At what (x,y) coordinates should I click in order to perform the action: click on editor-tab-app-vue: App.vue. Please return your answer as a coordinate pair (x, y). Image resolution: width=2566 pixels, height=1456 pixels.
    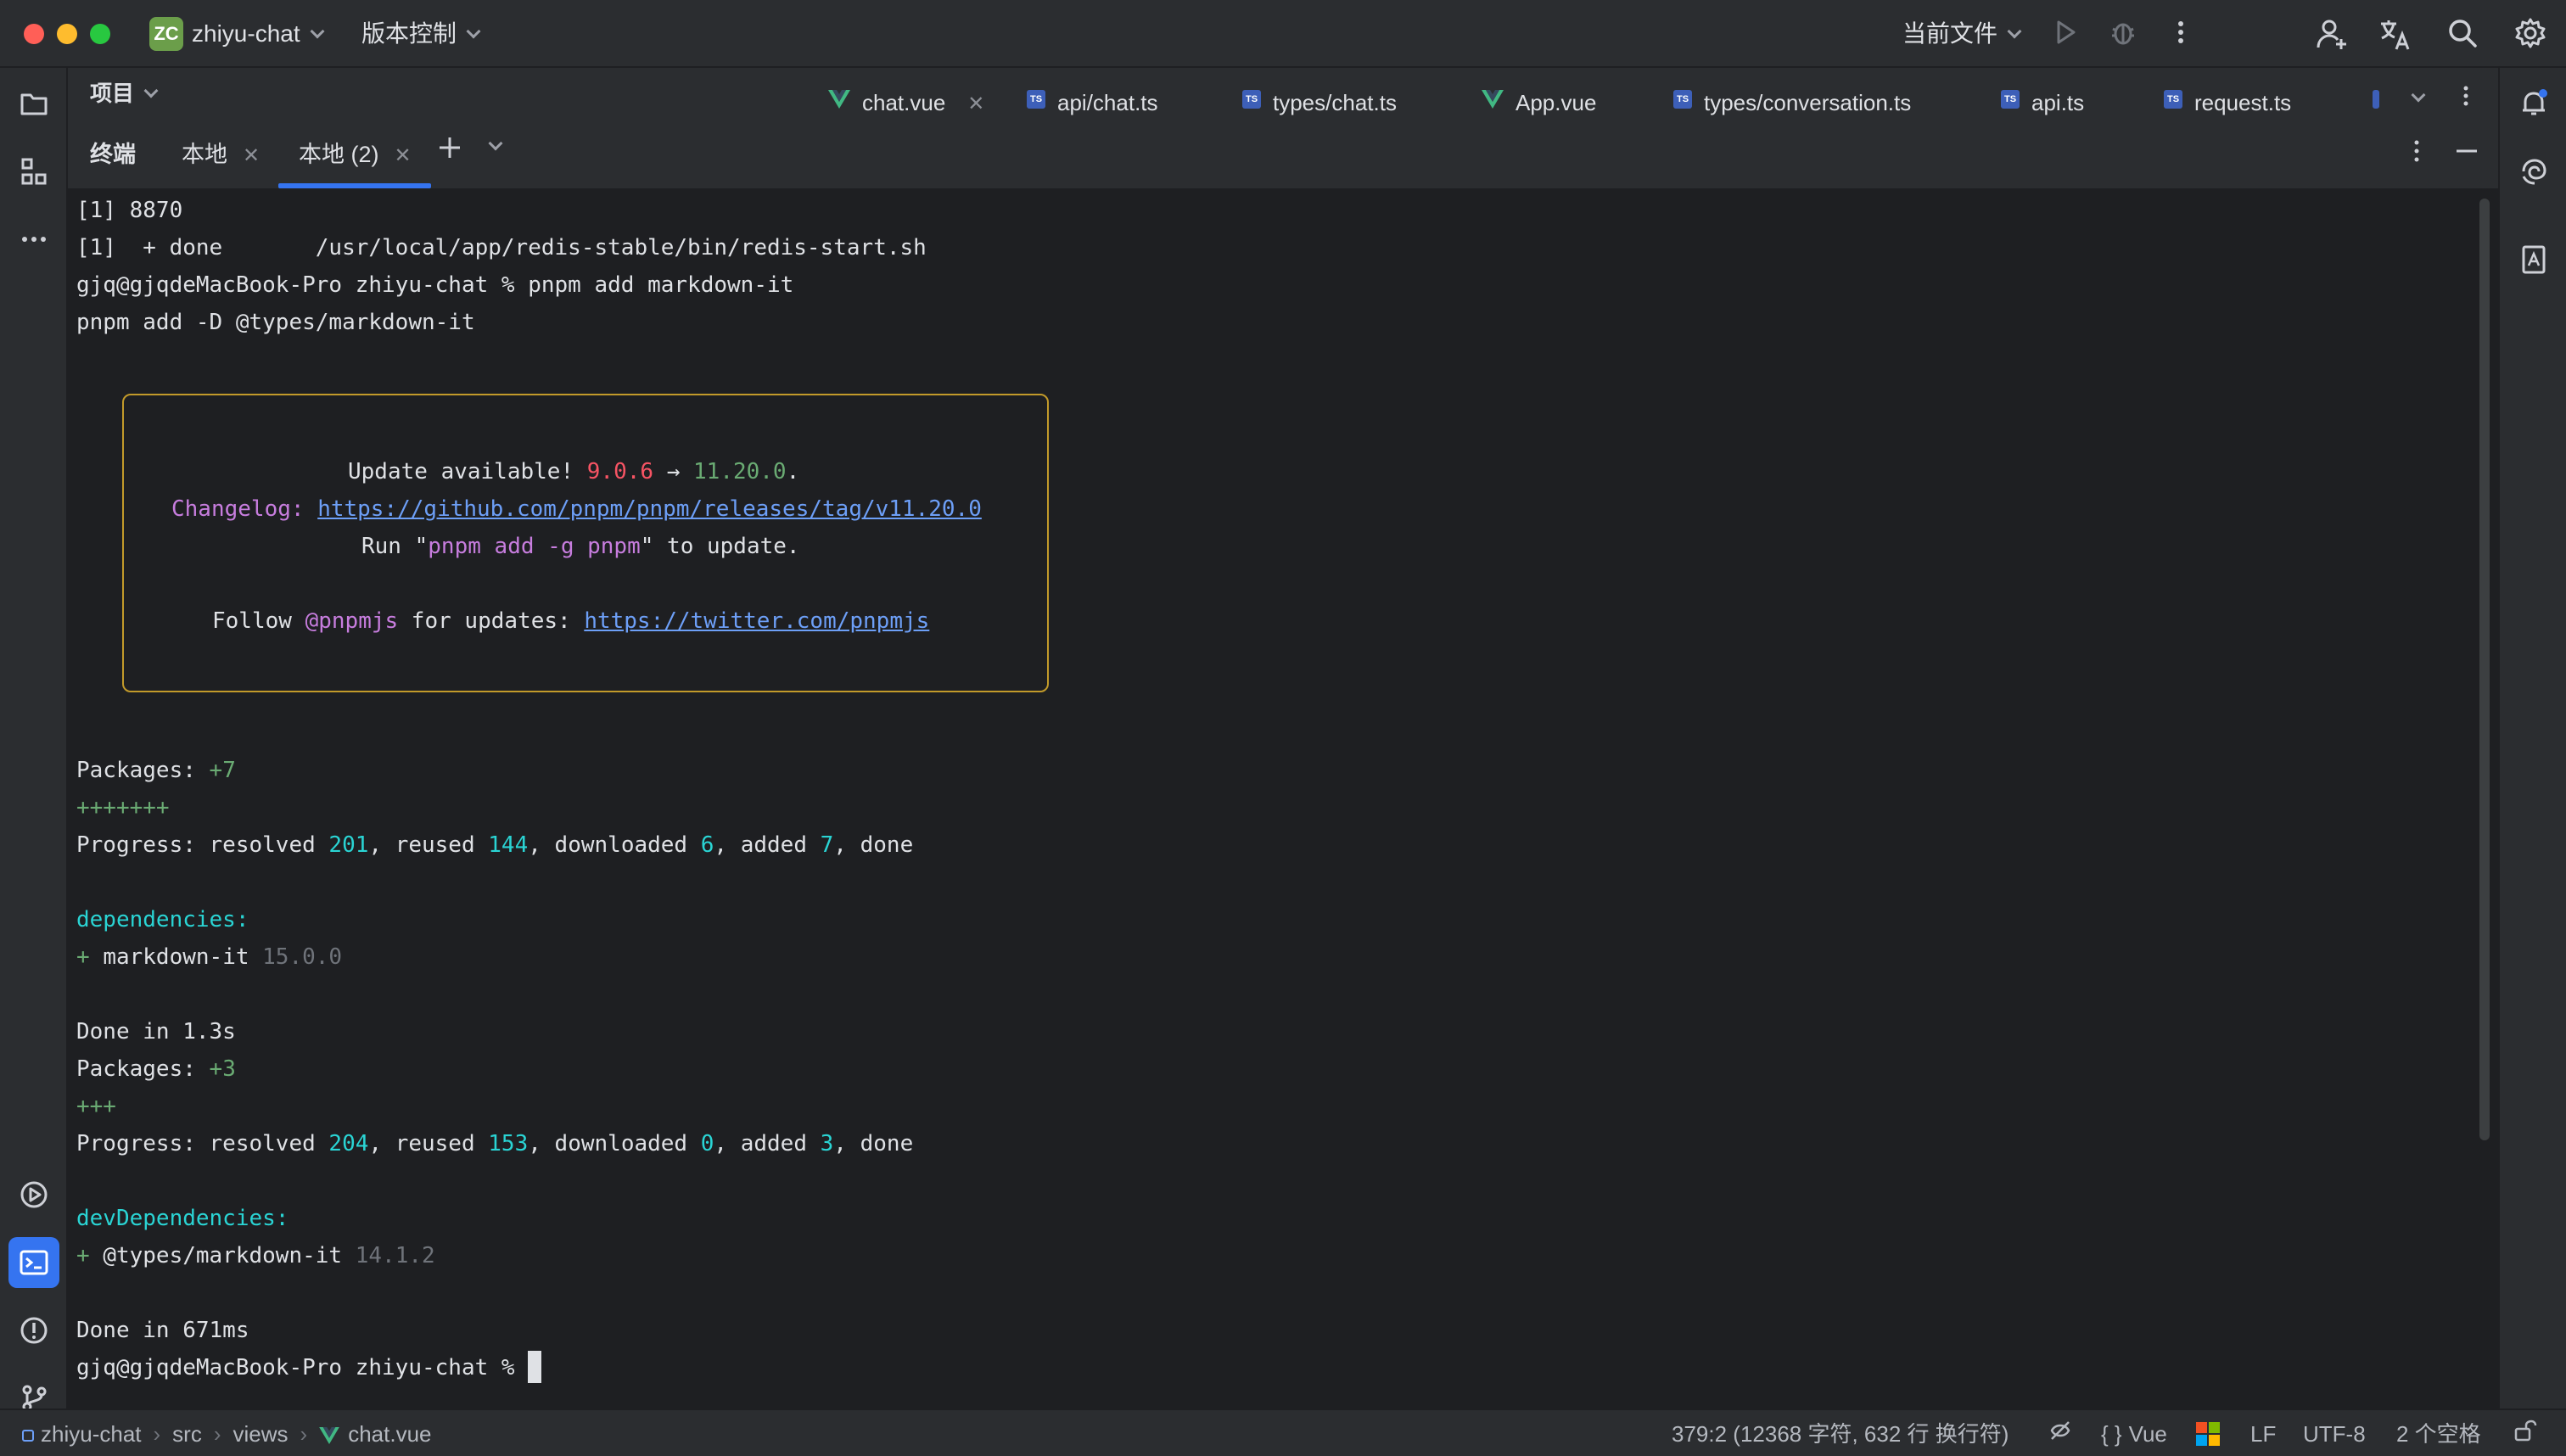
    Looking at the image, I should click on (1539, 93).